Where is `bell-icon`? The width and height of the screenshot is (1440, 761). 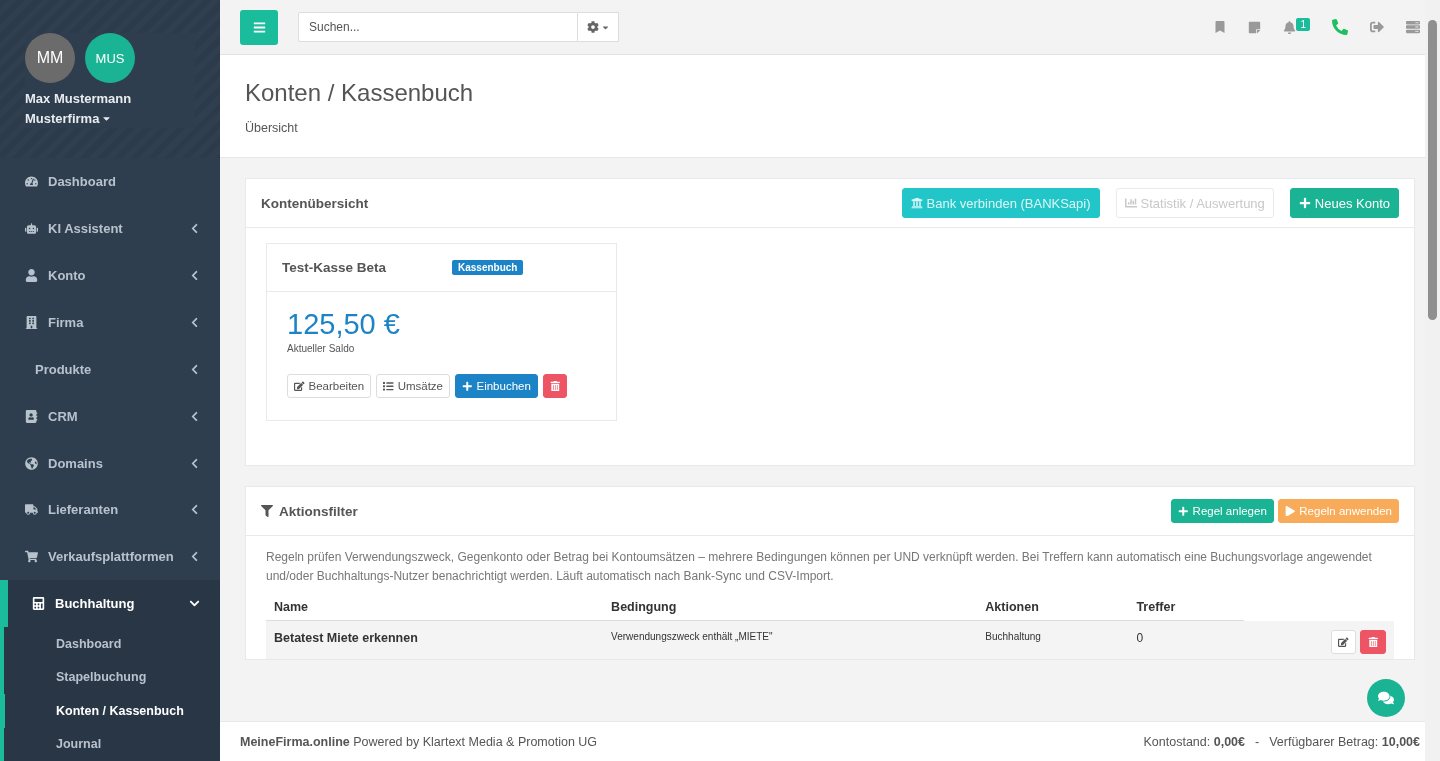
bell-icon is located at coordinates (1290, 27).